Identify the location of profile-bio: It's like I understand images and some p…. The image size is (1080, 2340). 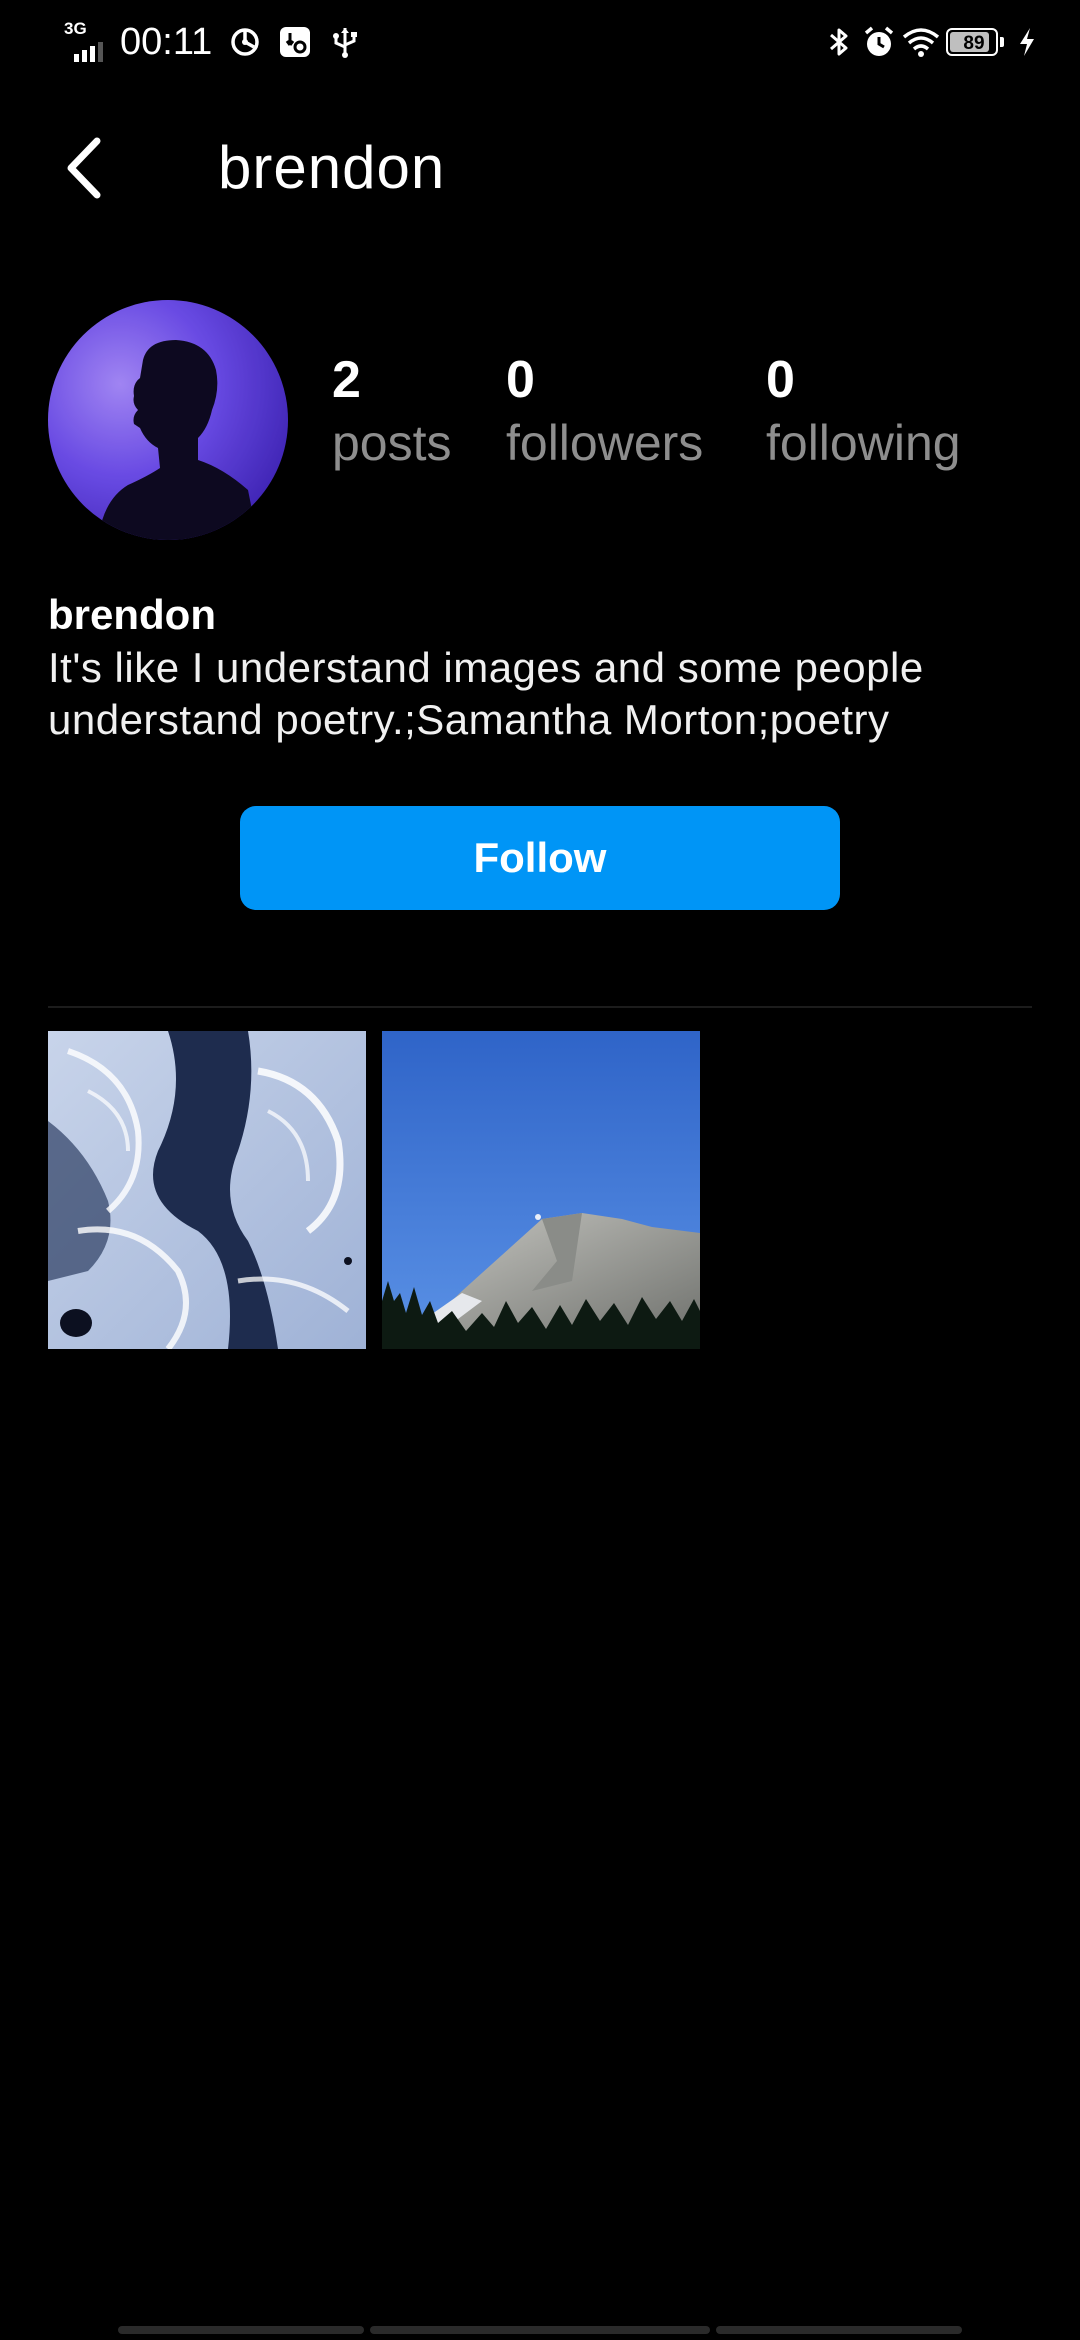
(486, 693).